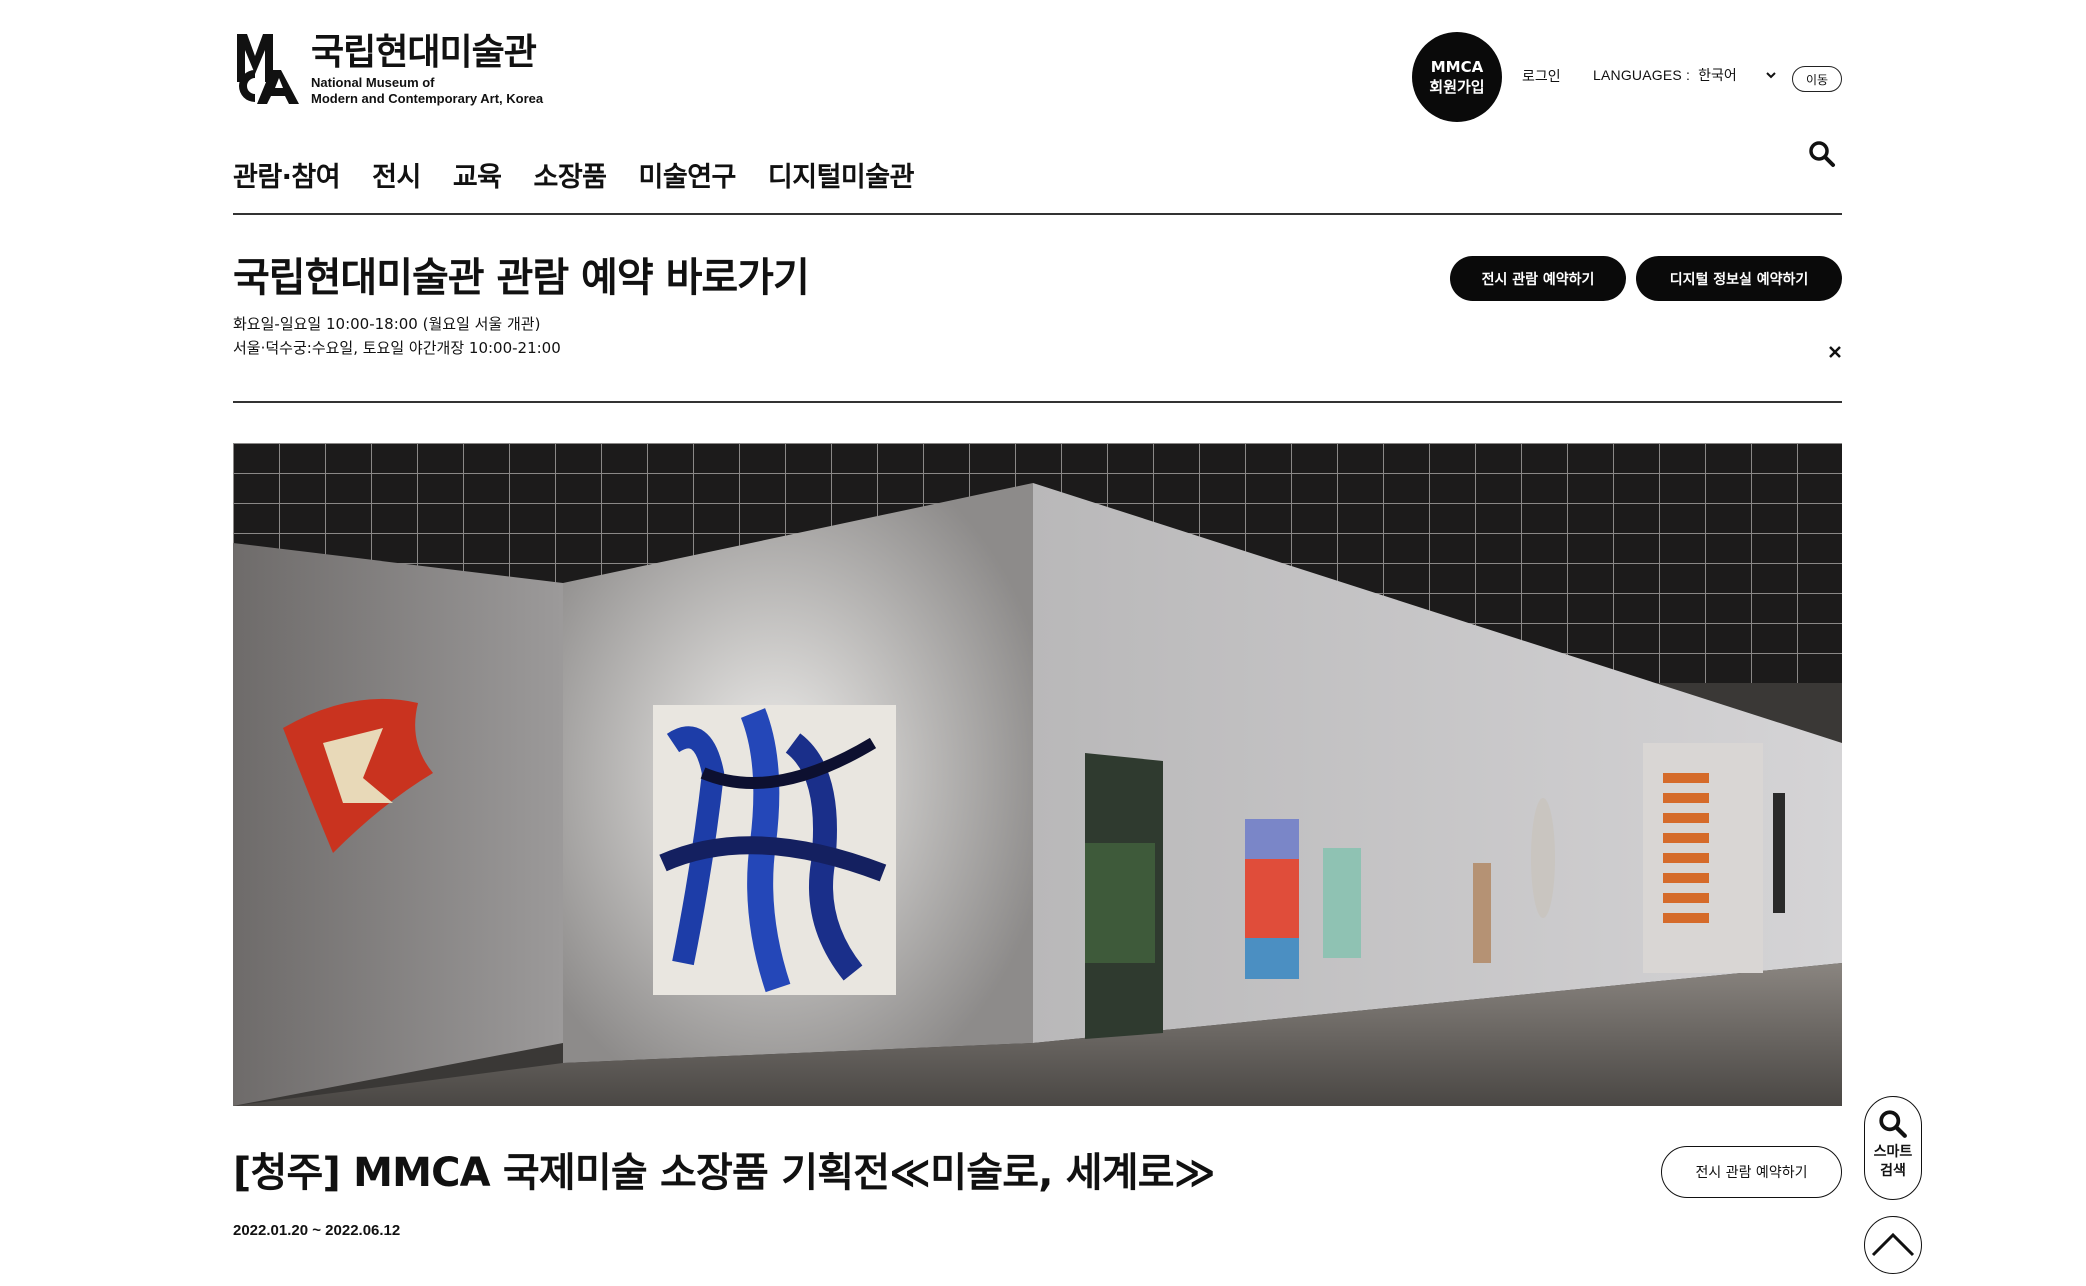 This screenshot has width=2086, height=1286. What do you see at coordinates (1717, 76) in the screenshot?
I see `language-value: 한국어` at bounding box center [1717, 76].